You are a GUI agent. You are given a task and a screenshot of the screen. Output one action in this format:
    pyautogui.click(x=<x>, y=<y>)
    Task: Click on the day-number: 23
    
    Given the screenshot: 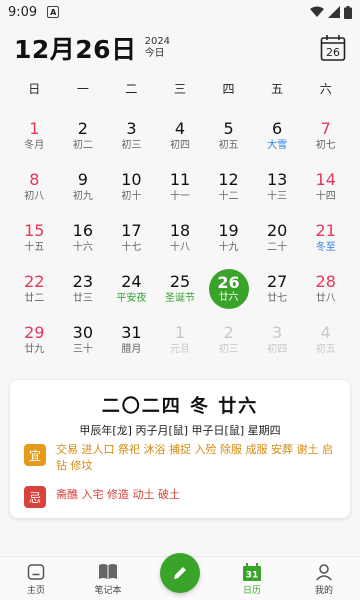 What is the action you would take?
    pyautogui.click(x=83, y=281)
    